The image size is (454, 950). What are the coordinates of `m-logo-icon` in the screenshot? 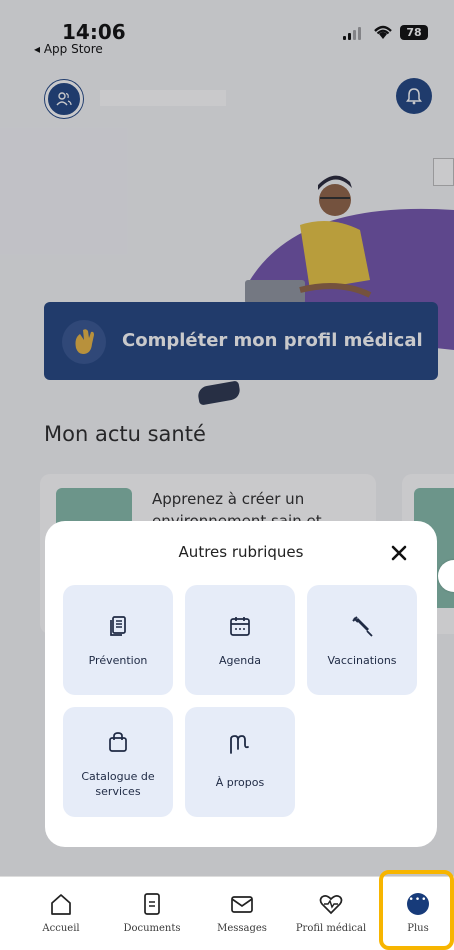 It's located at (239, 744).